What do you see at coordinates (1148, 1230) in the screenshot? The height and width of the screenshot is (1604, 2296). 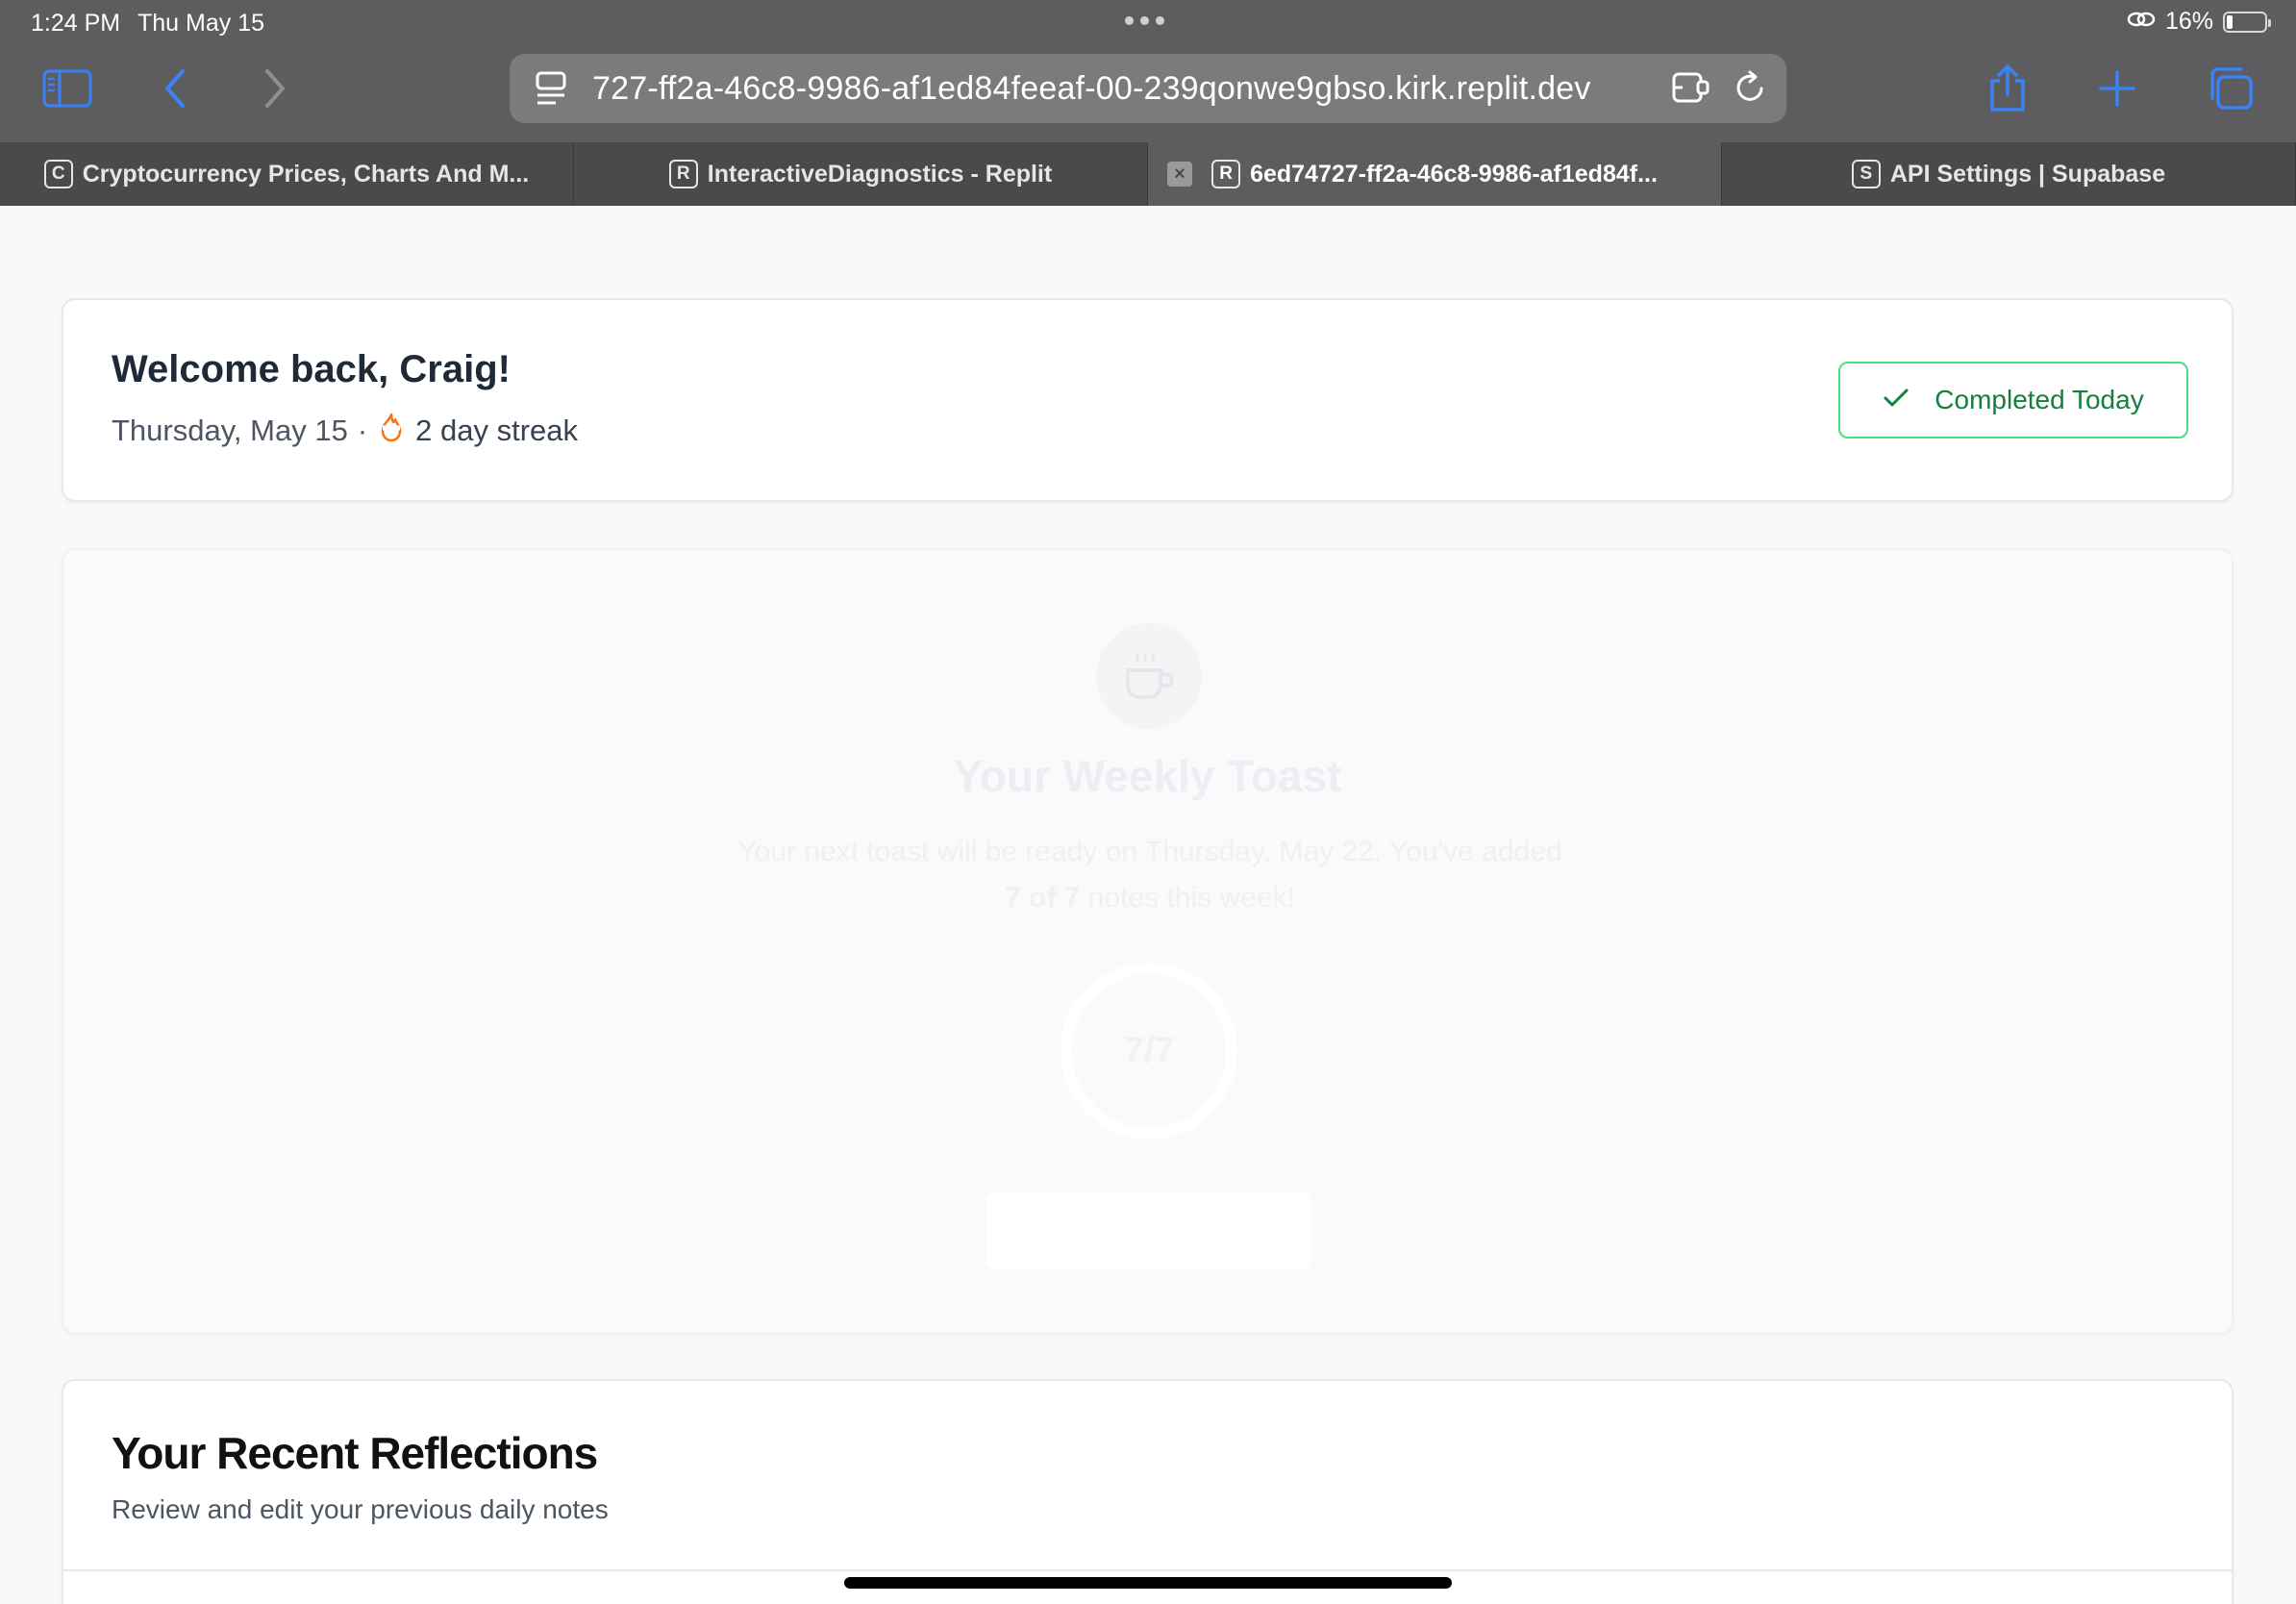 I see `view-toast-button` at bounding box center [1148, 1230].